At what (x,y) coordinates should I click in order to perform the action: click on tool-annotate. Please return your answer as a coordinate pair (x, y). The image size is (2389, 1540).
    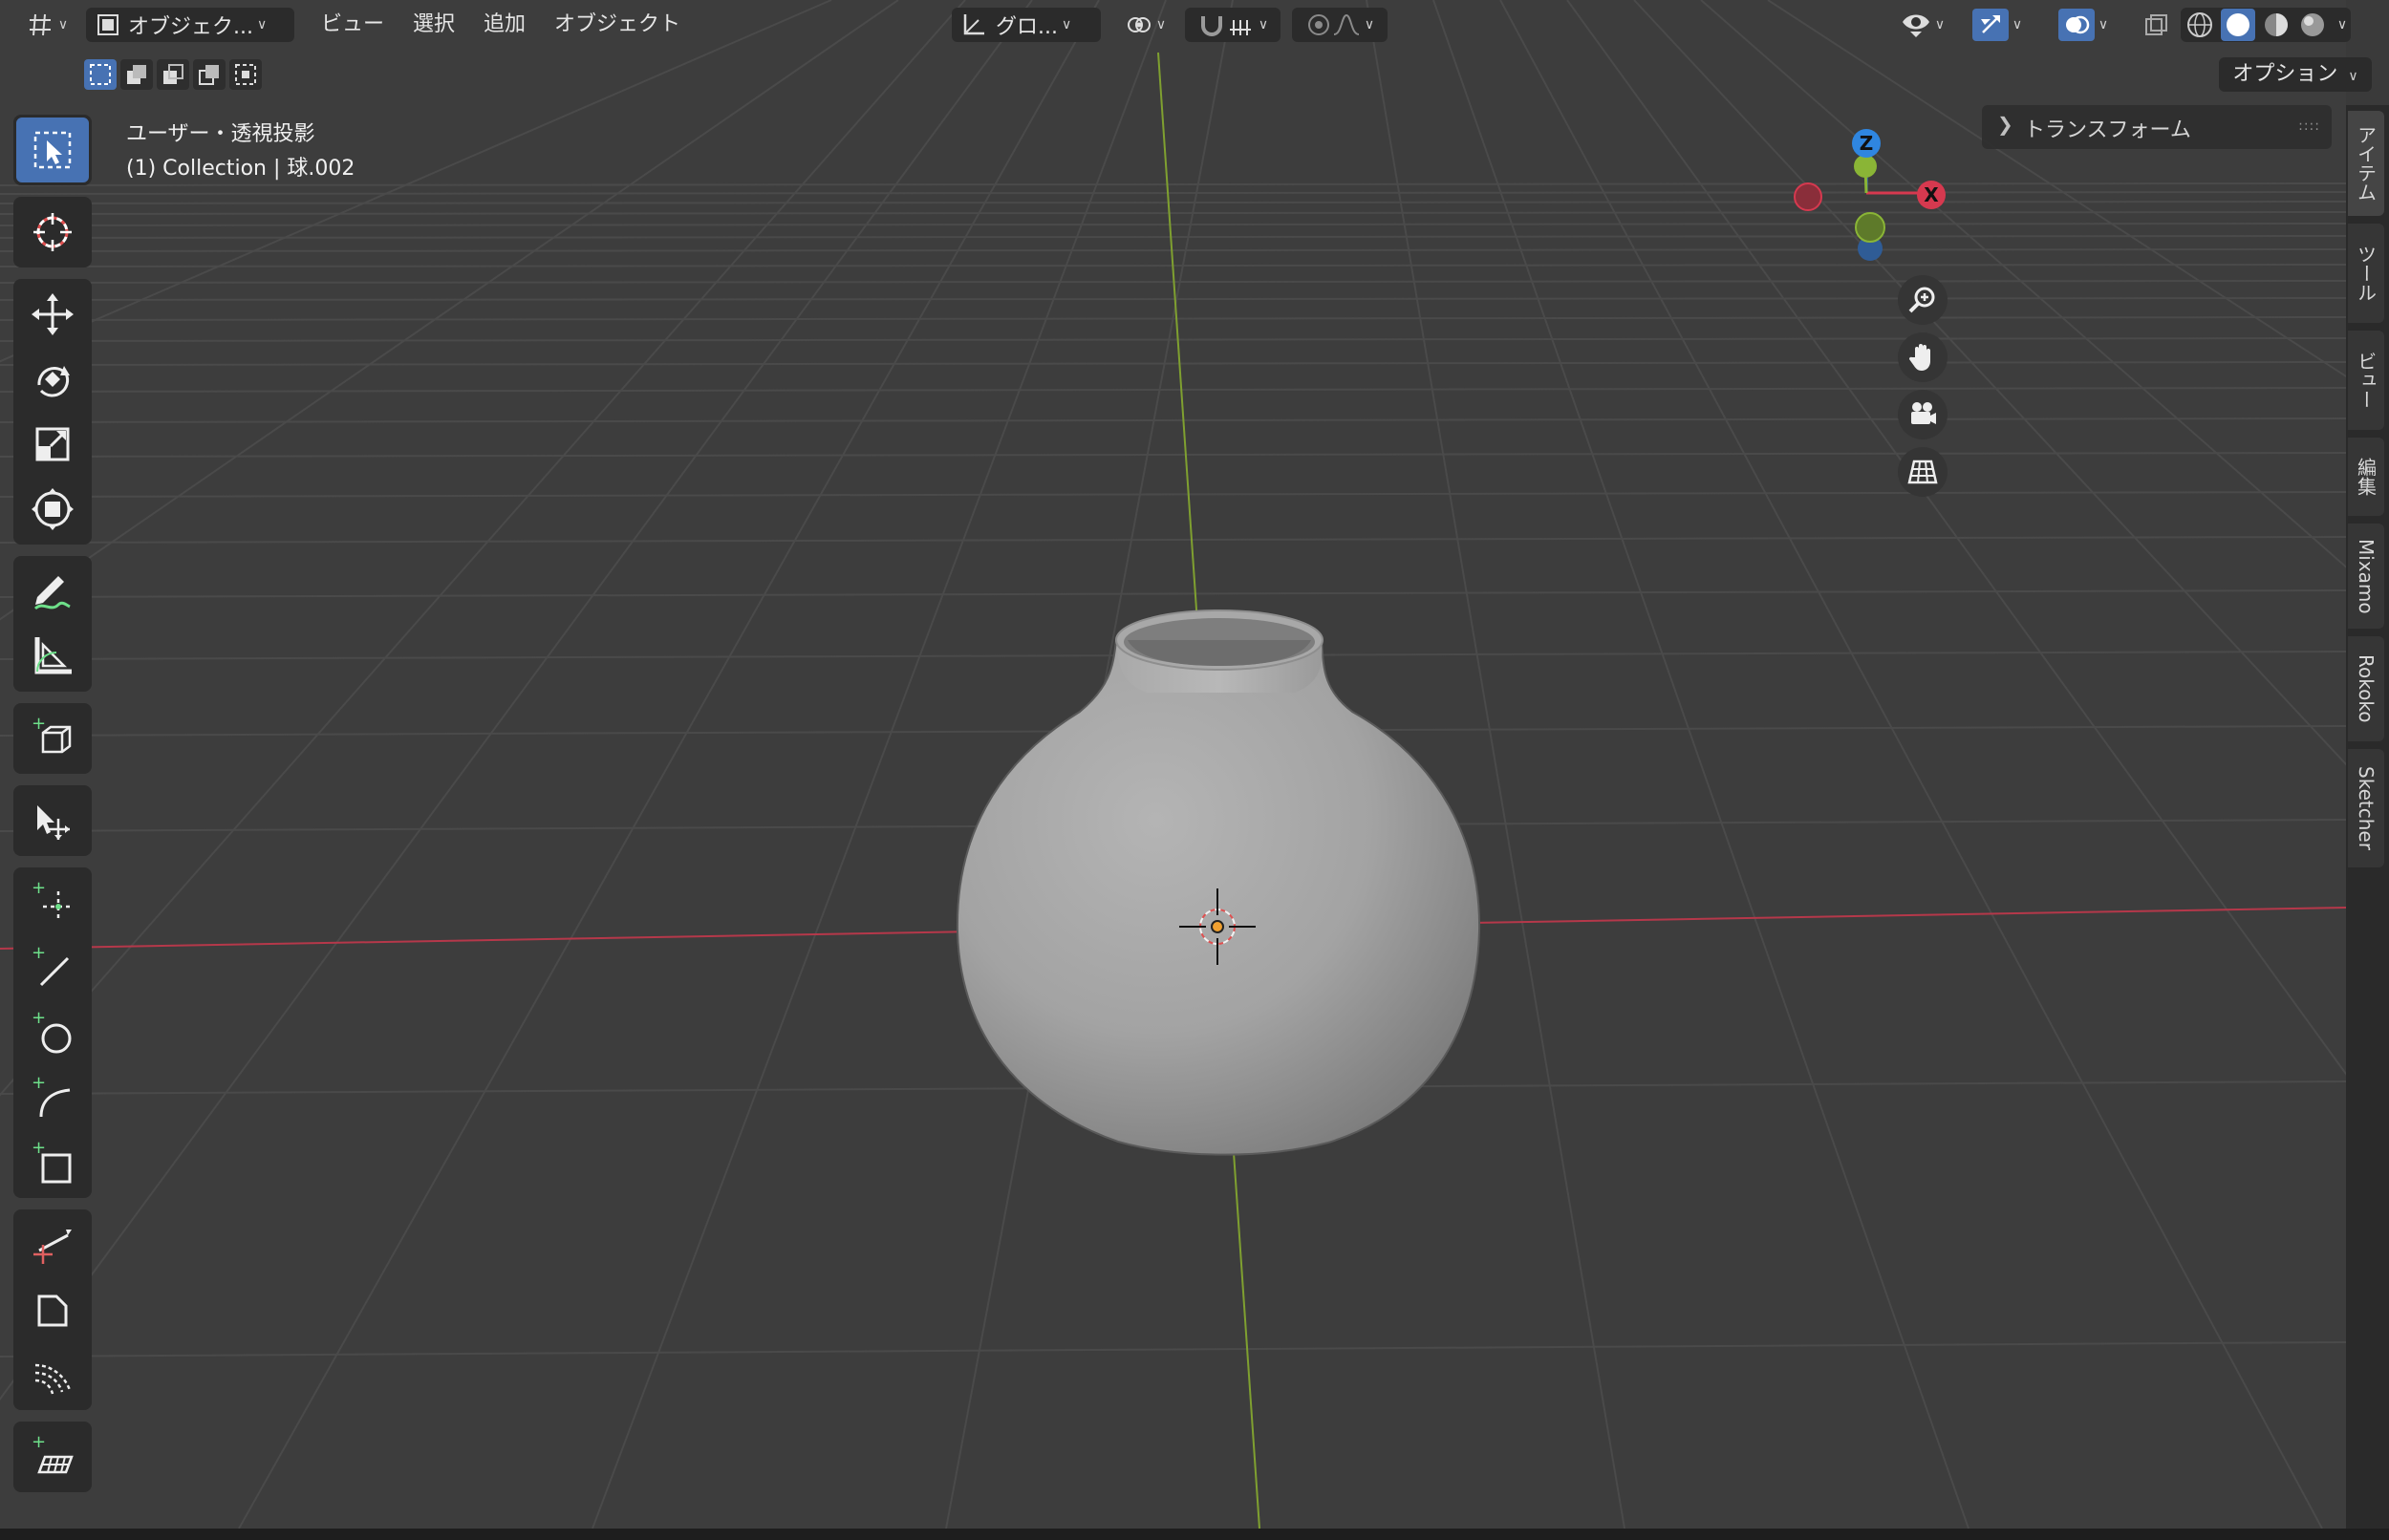
    Looking at the image, I should click on (52, 591).